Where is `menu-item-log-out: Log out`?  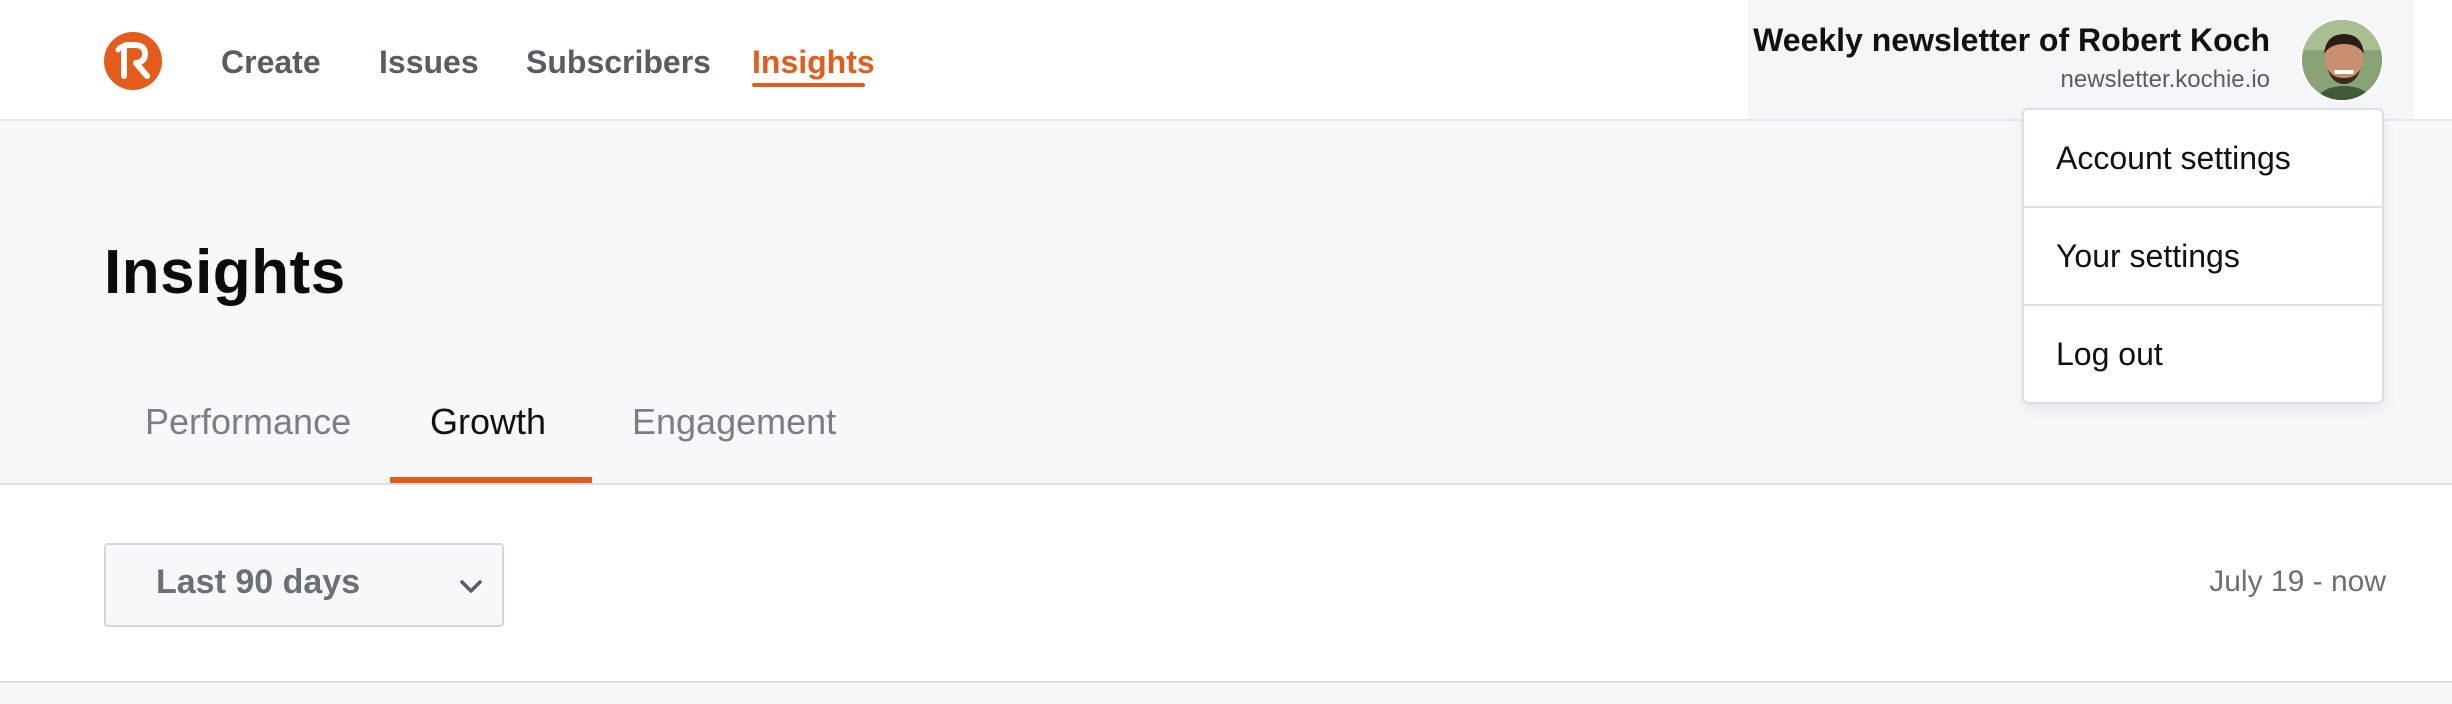 menu-item-log-out: Log out is located at coordinates (2203, 354).